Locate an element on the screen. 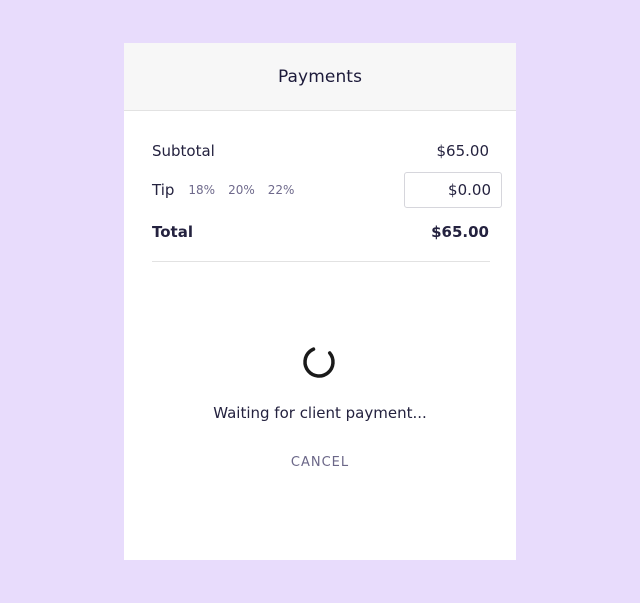  card-header: Payments is located at coordinates (320, 77).